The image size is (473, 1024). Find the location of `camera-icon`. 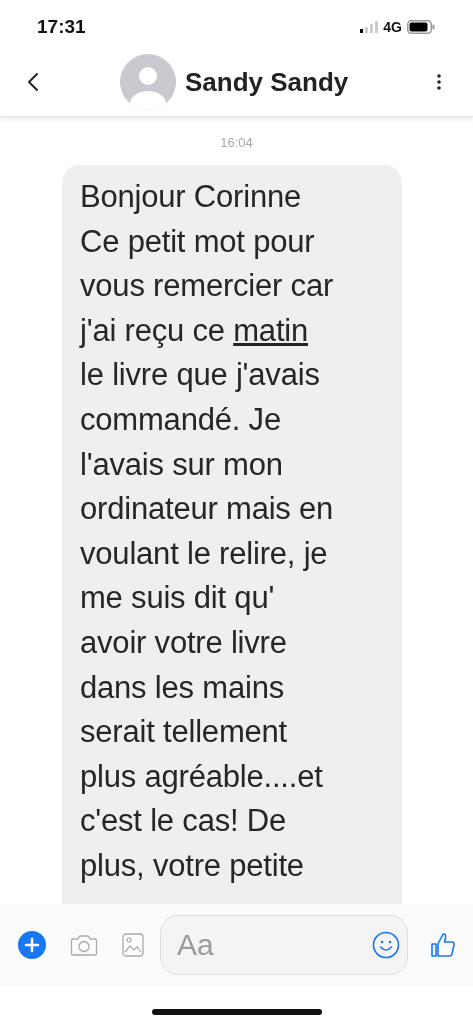

camera-icon is located at coordinates (84, 945).